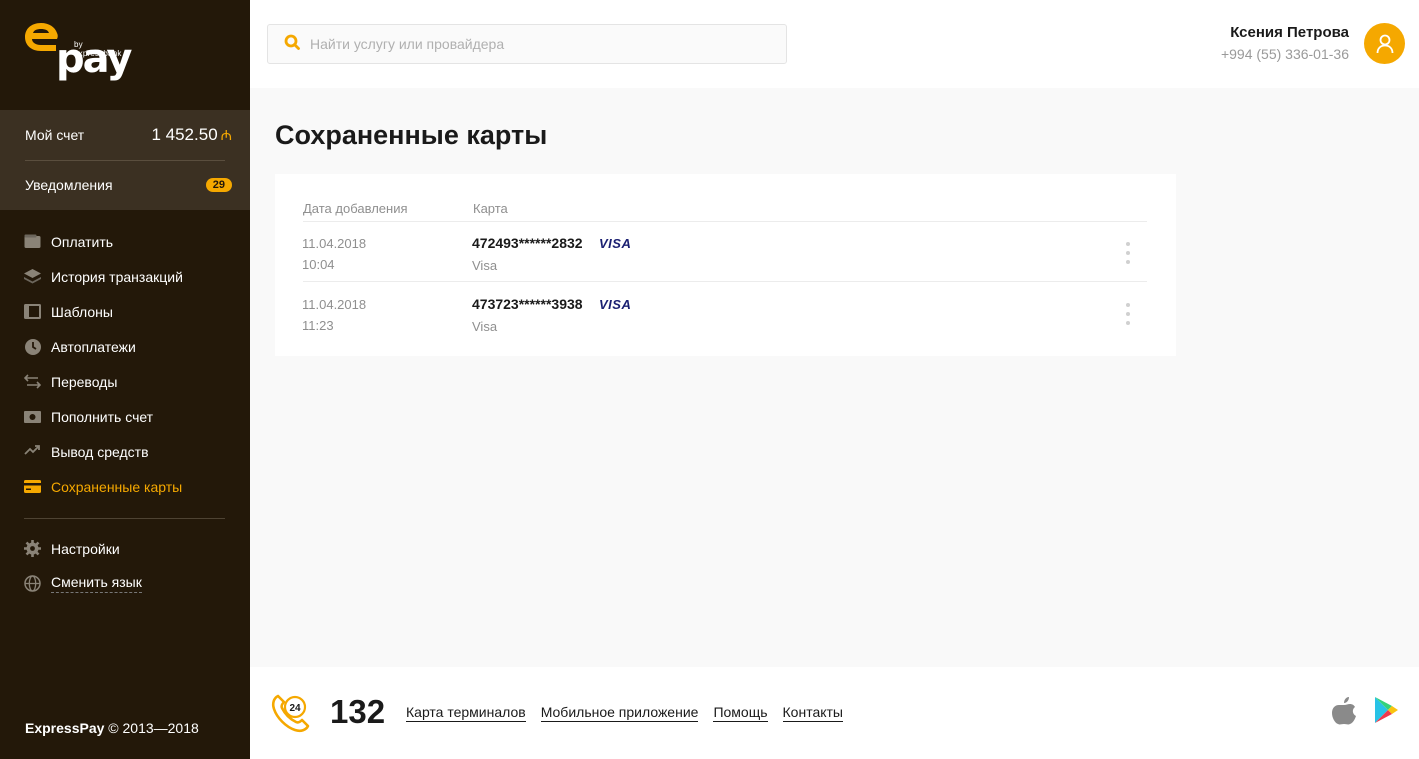  I want to click on sidebar-item-history: История транзакций, so click(125, 276).